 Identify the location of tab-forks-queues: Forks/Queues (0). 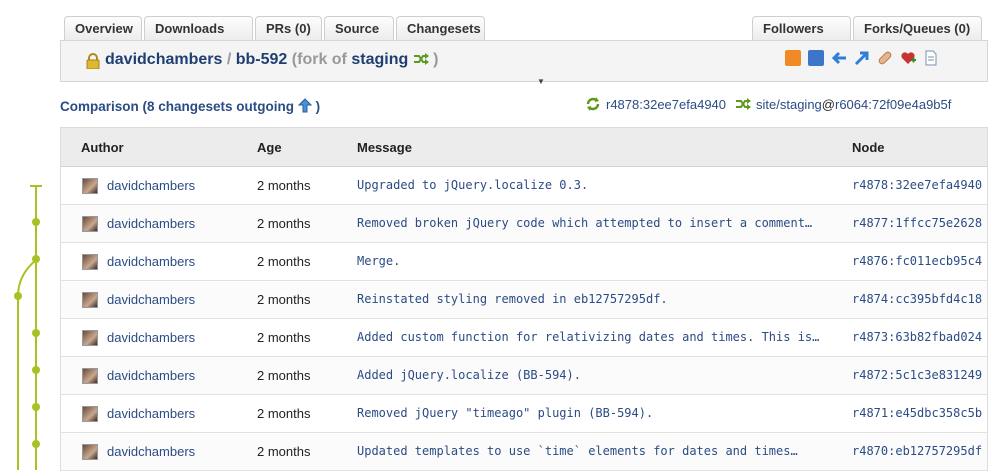
(917, 28).